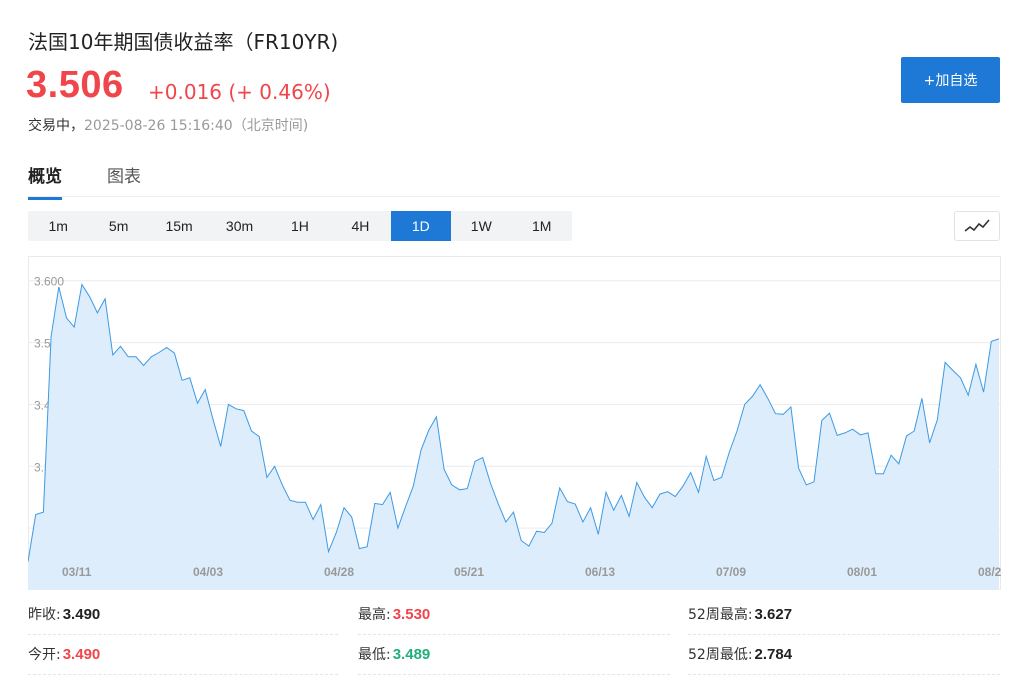 The image size is (1023, 691). I want to click on line-chart-icon, so click(977, 225).